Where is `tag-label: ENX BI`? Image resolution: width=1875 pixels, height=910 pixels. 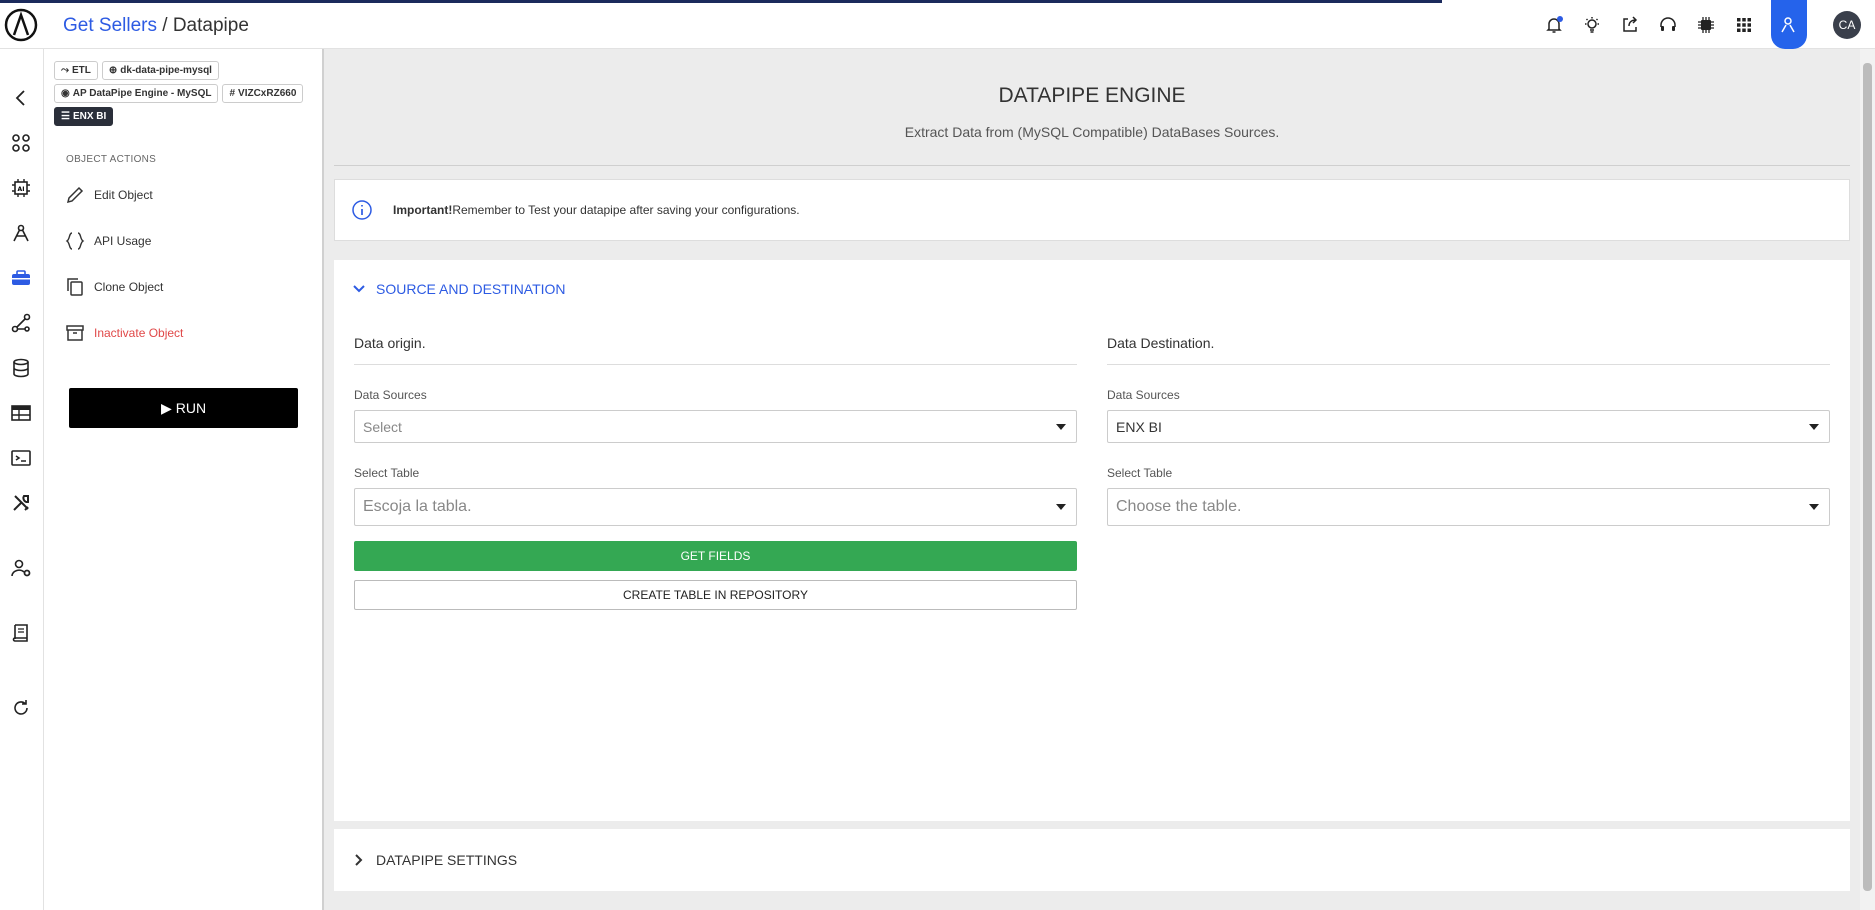
tag-label: ENX BI is located at coordinates (89, 116).